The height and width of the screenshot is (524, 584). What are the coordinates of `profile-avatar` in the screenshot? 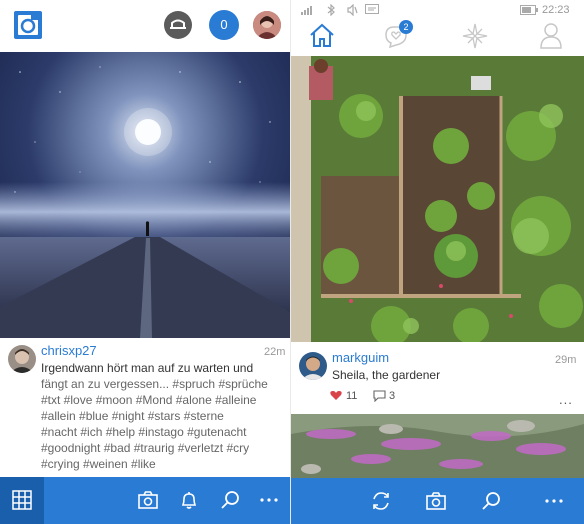 It's located at (267, 25).